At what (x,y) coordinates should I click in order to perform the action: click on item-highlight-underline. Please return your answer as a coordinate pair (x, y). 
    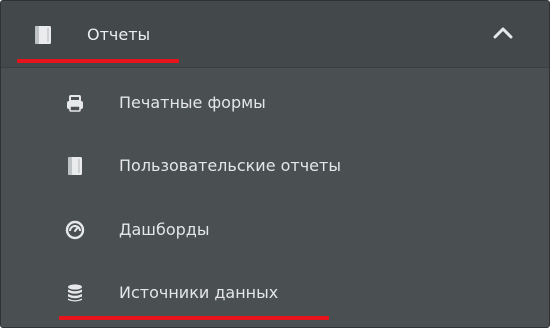
    Looking at the image, I should click on (194, 318).